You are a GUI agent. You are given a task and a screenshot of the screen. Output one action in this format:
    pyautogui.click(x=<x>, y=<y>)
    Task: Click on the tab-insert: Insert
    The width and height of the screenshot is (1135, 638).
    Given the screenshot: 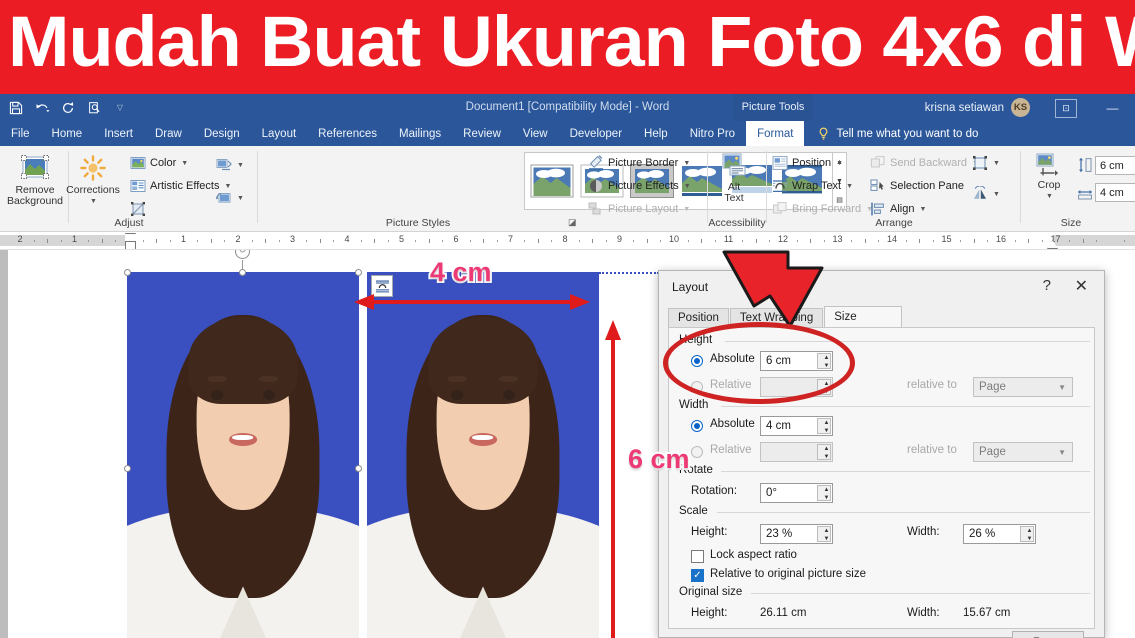 What is the action you would take?
    pyautogui.click(x=118, y=133)
    